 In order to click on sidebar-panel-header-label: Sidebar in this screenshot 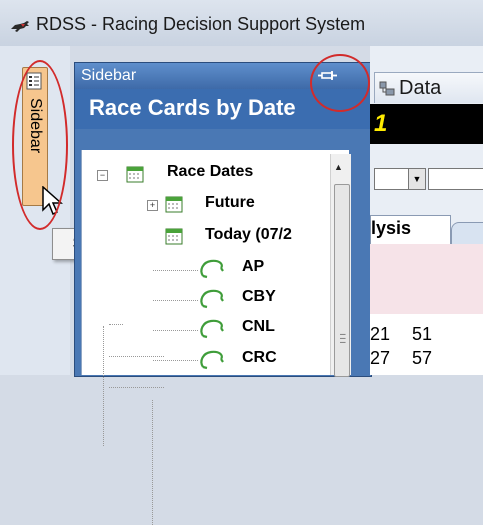, I will do `click(109, 75)`.